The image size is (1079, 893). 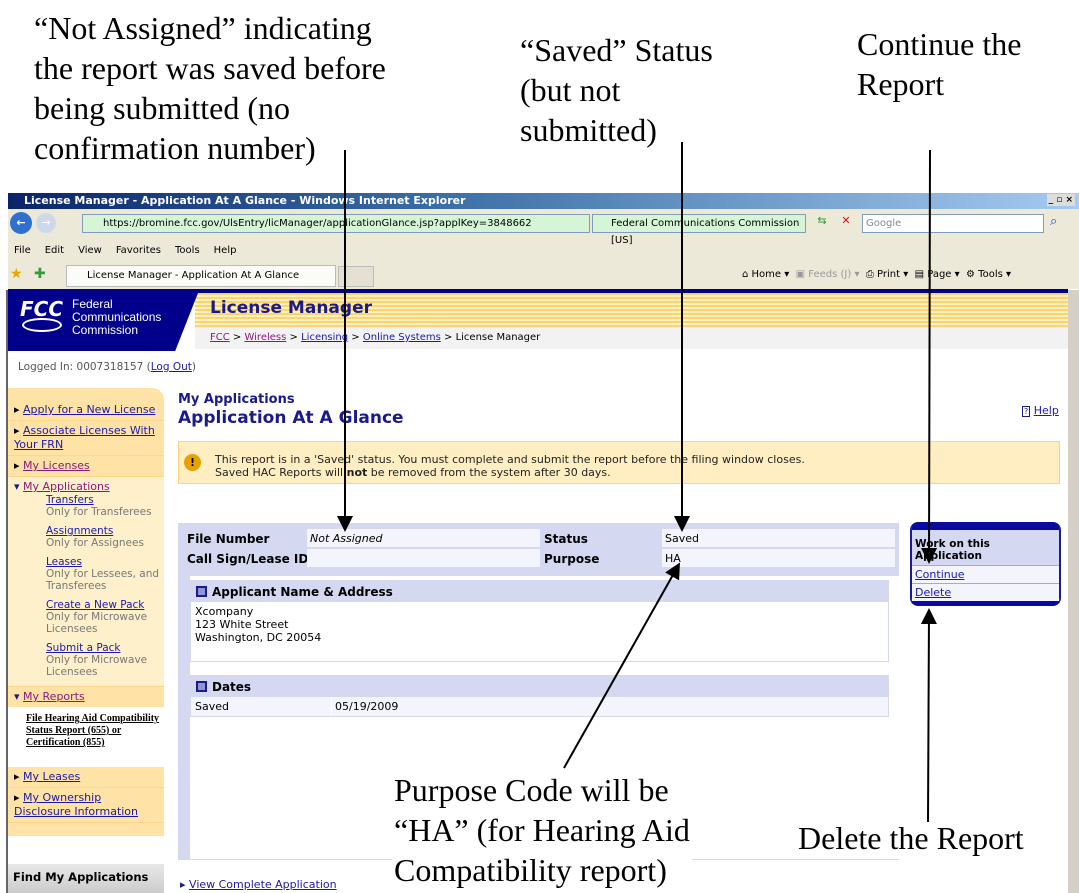 What do you see at coordinates (621, 665) in the screenshot?
I see `arrow-purpose` at bounding box center [621, 665].